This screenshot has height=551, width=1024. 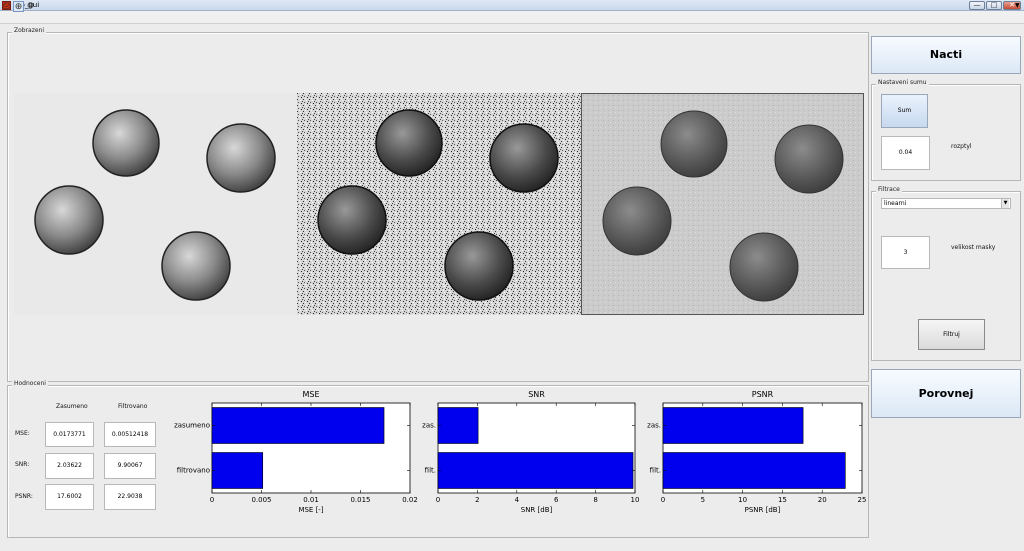 What do you see at coordinates (360, 500) in the screenshot?
I see `x-tick-label: 0.015` at bounding box center [360, 500].